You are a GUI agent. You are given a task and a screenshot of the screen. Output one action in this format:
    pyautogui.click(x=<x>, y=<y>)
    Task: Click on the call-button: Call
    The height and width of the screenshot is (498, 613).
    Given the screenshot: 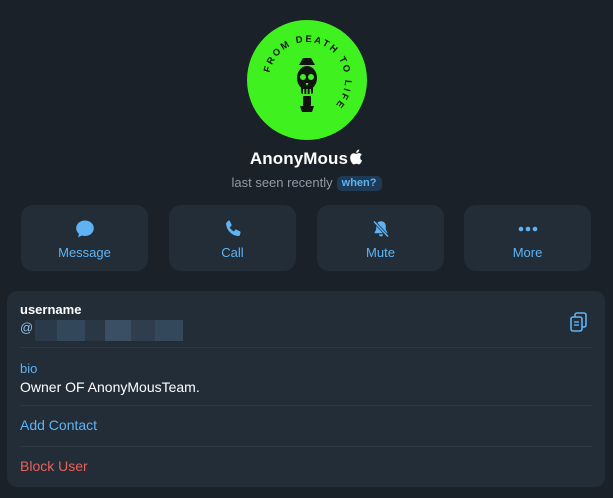 What is the action you would take?
    pyautogui.click(x=232, y=238)
    